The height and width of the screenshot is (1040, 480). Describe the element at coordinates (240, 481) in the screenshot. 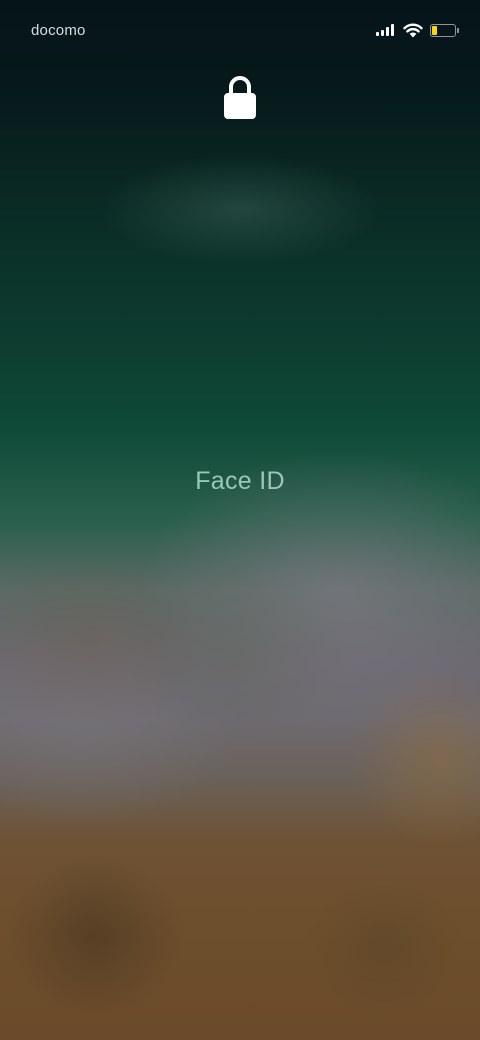

I see `face-id-label: Face ID` at that location.